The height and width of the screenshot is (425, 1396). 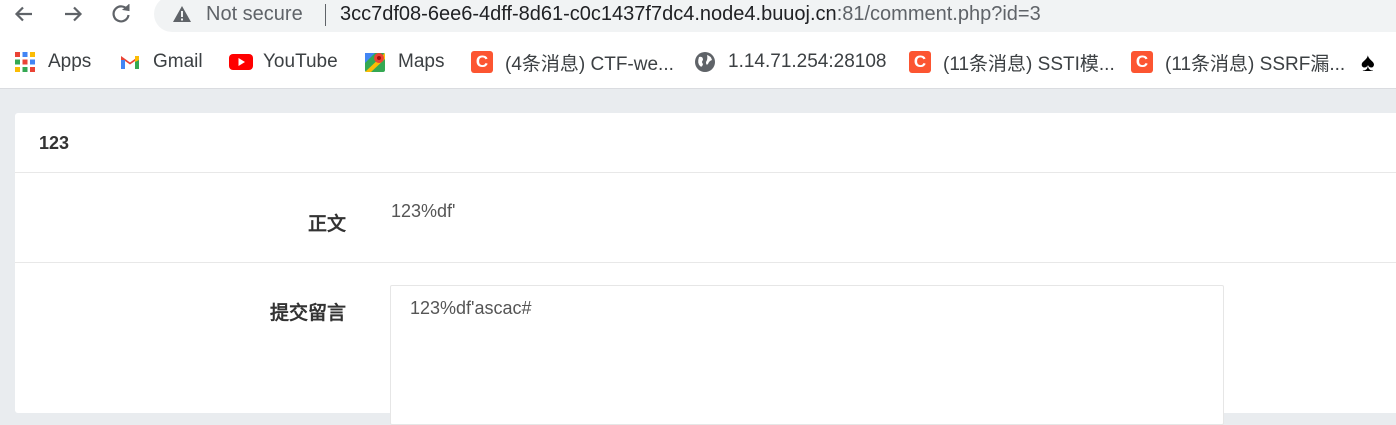 I want to click on bookmark-gmail: Gmail, so click(x=161, y=62).